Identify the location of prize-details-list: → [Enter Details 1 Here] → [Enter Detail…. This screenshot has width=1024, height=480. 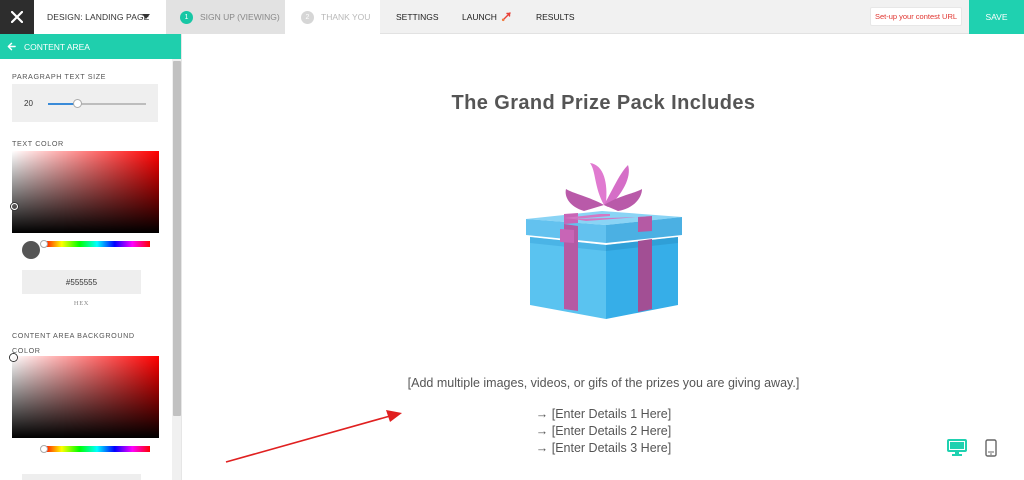
(603, 431).